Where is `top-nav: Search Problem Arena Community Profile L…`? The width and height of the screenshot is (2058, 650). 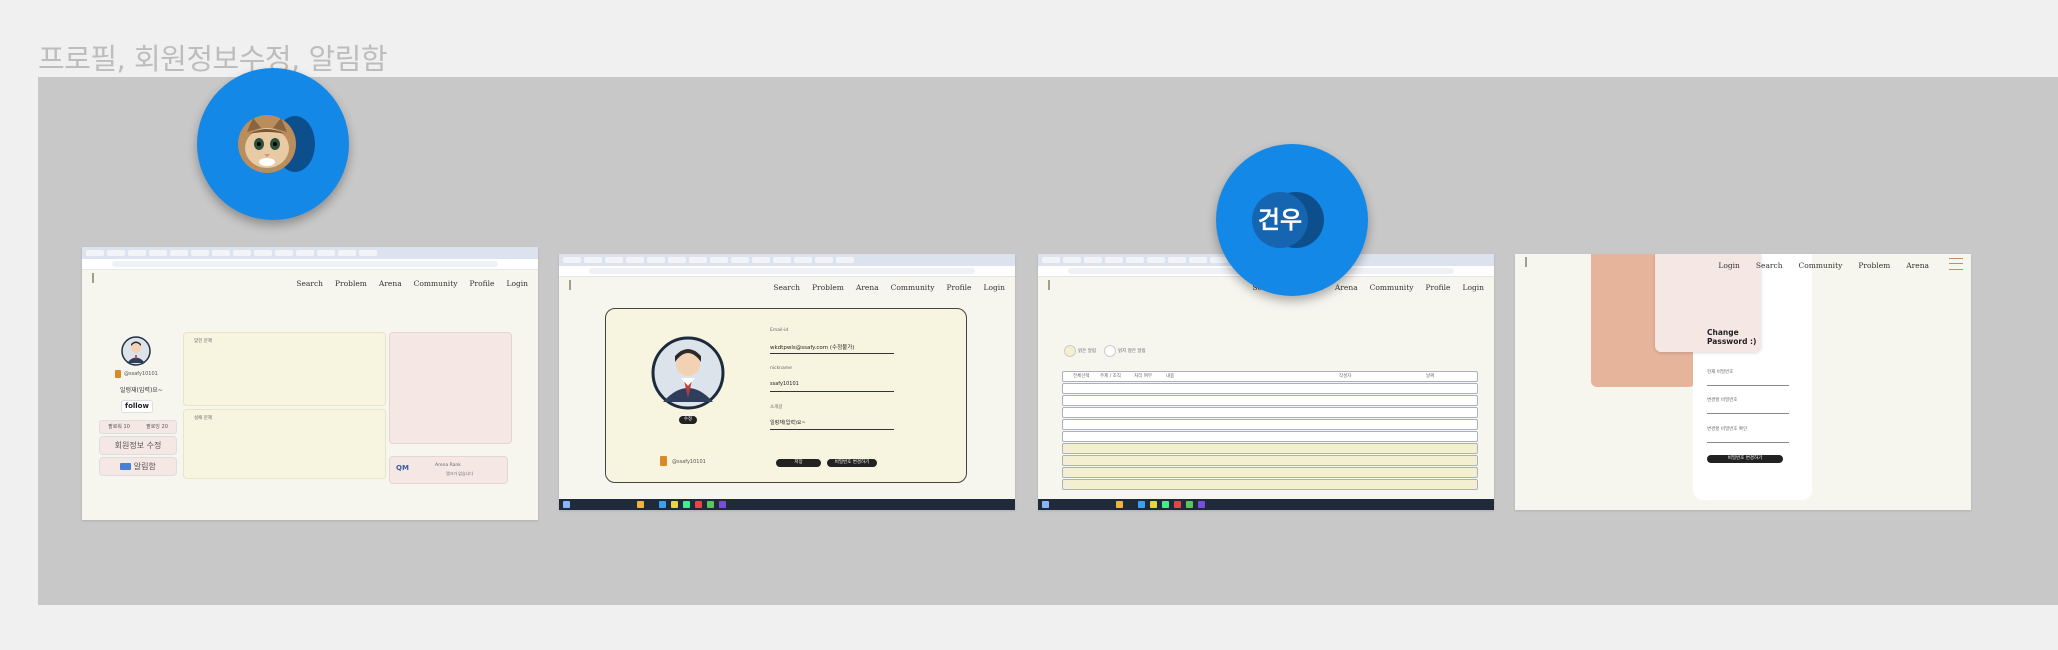
top-nav: Search Problem Arena Community Profile L… is located at coordinates (889, 287).